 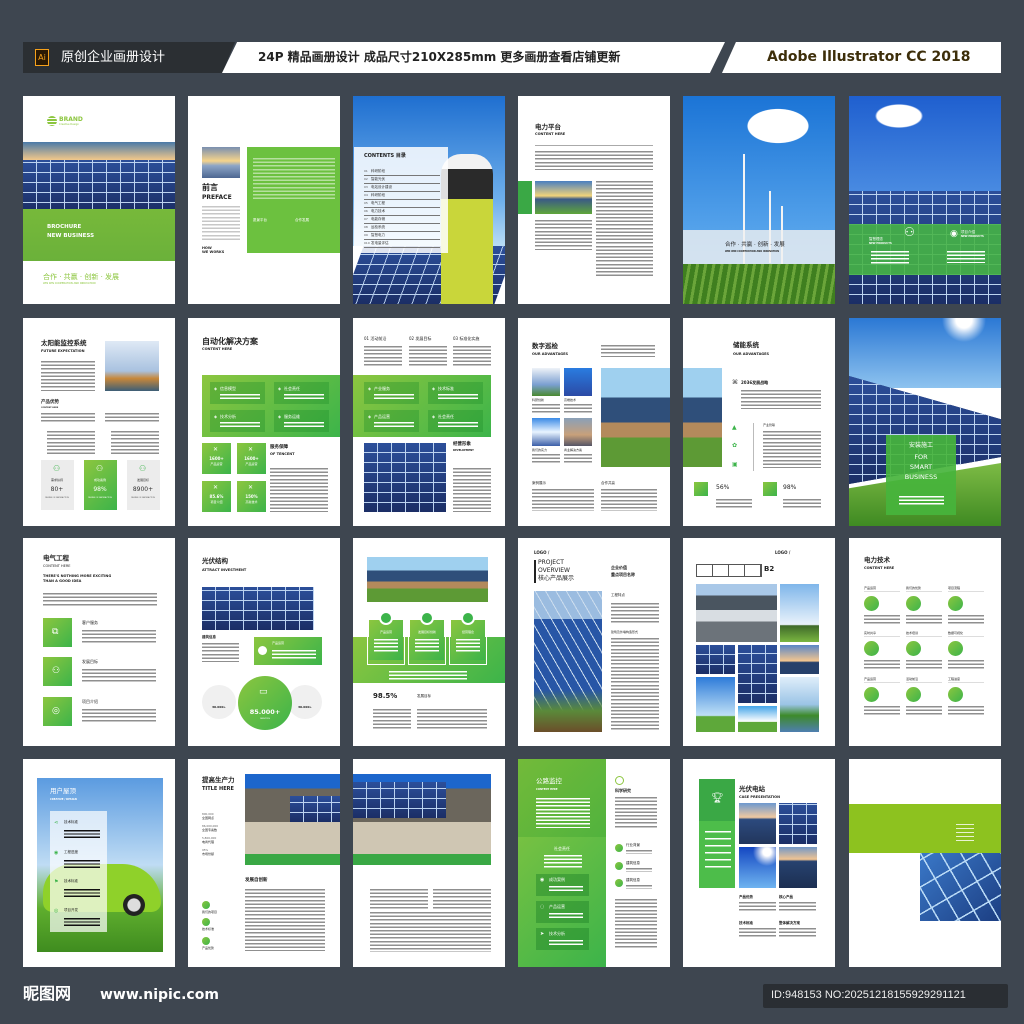 I want to click on contents-item: 智慧电力, so click(x=378, y=235).